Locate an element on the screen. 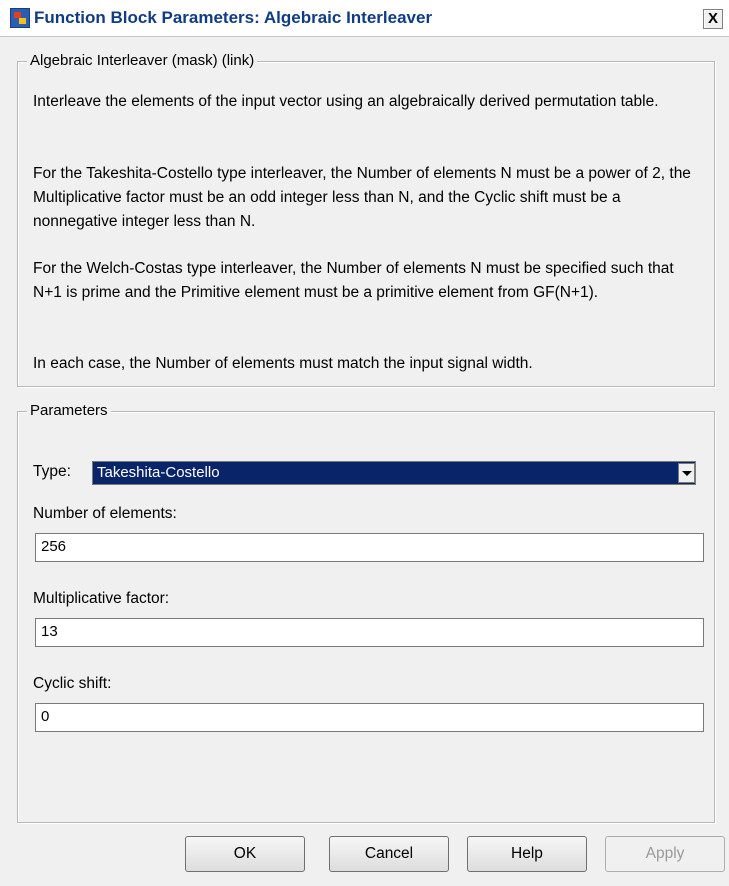 Image resolution: width=729 pixels, height=886 pixels. cyclic-shift-field: 0 is located at coordinates (369, 717).